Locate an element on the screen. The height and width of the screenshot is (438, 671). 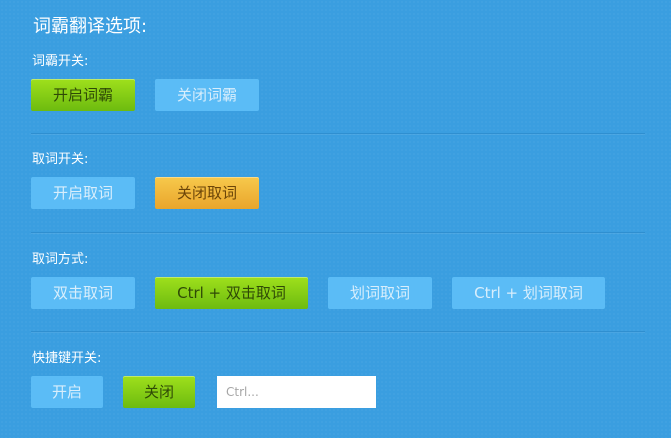
section-word-pick-toggle: 取词开关: 开启取词 关闭取词 is located at coordinates (338, 180).